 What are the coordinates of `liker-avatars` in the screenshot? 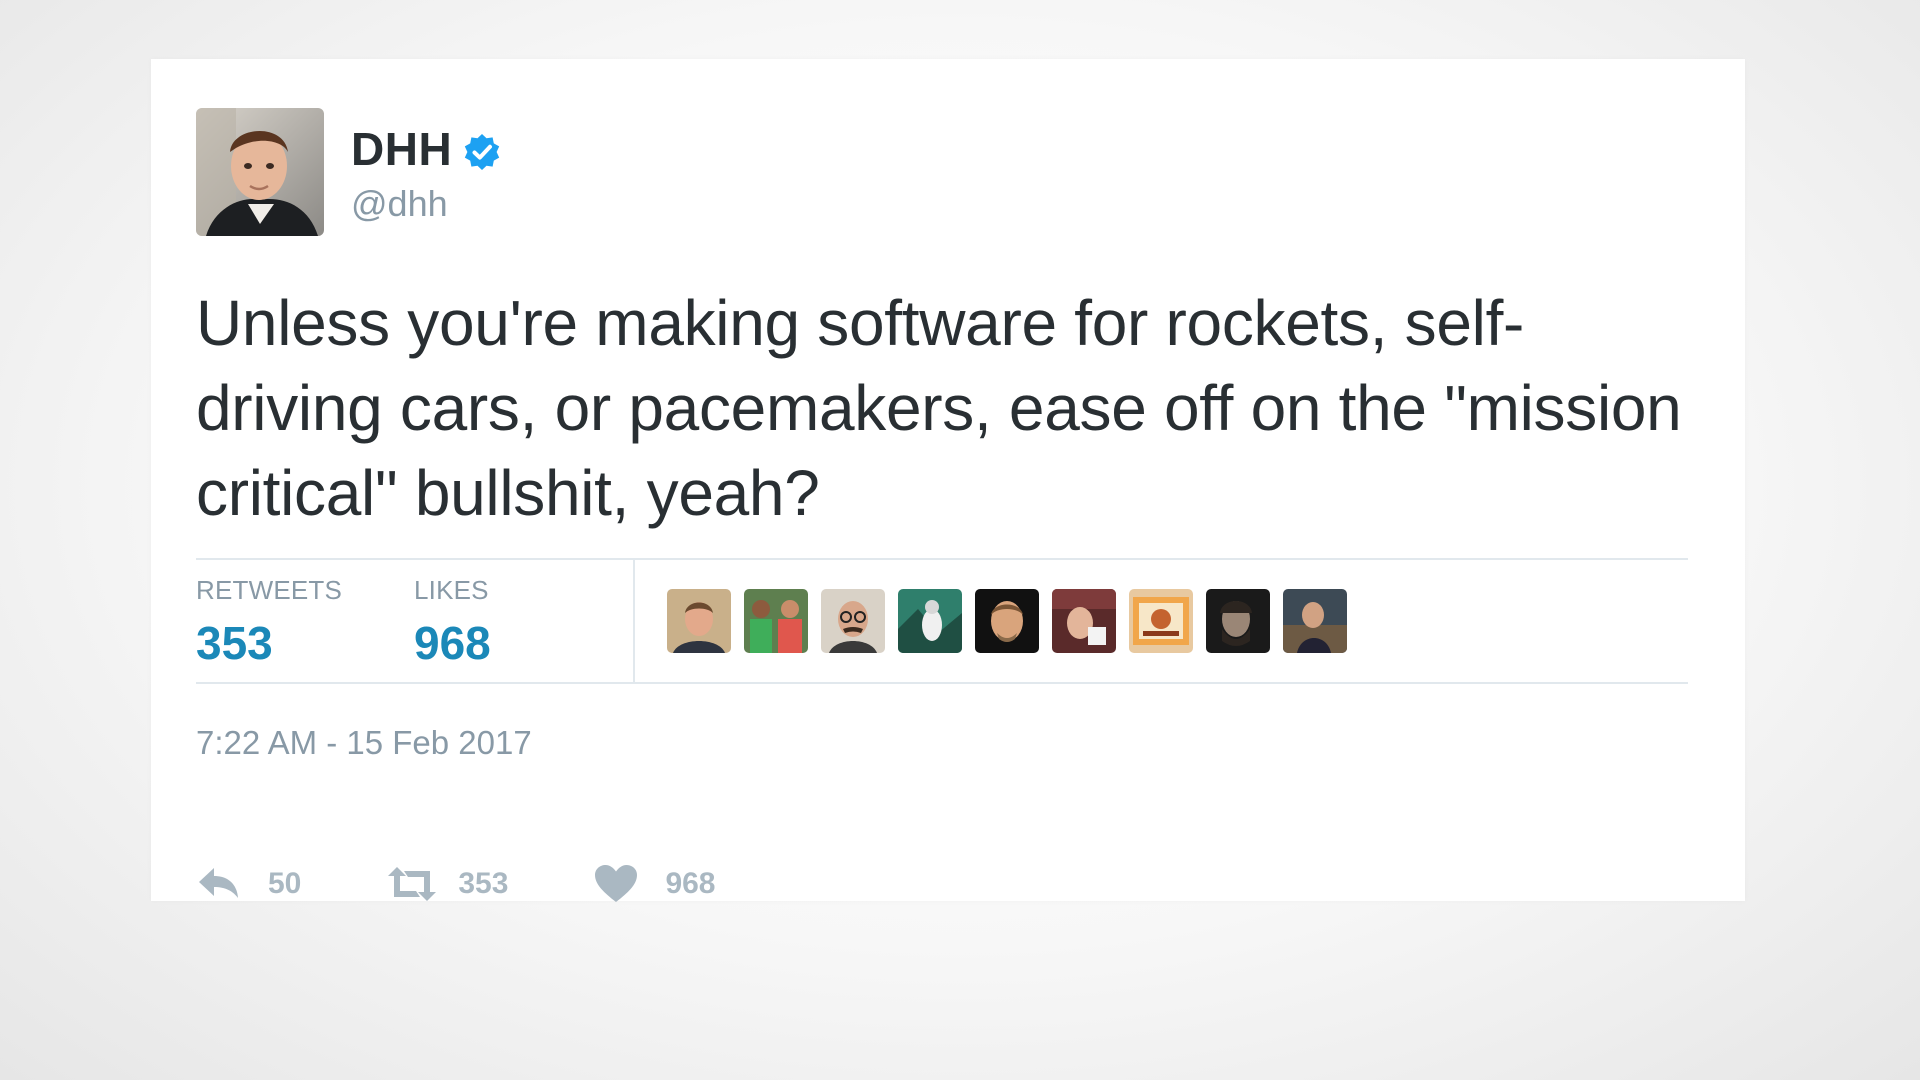 It's located at (1007, 621).